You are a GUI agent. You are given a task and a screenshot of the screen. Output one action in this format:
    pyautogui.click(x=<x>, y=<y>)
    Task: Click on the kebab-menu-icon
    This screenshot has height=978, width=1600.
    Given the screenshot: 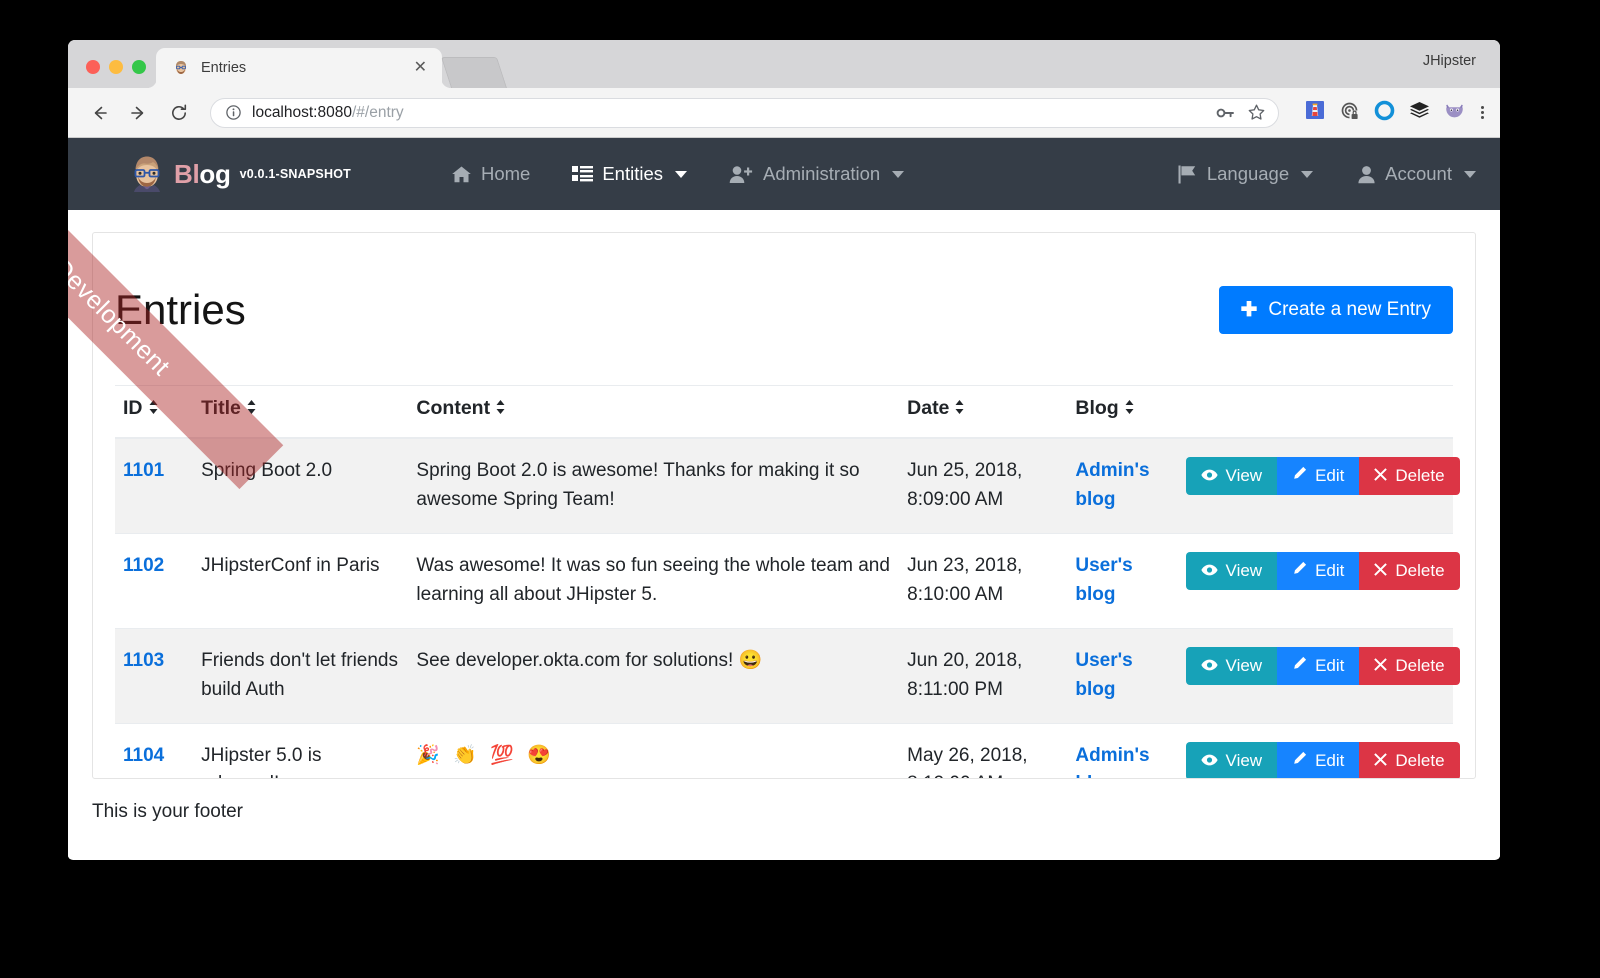 What is the action you would take?
    pyautogui.click(x=1482, y=112)
    